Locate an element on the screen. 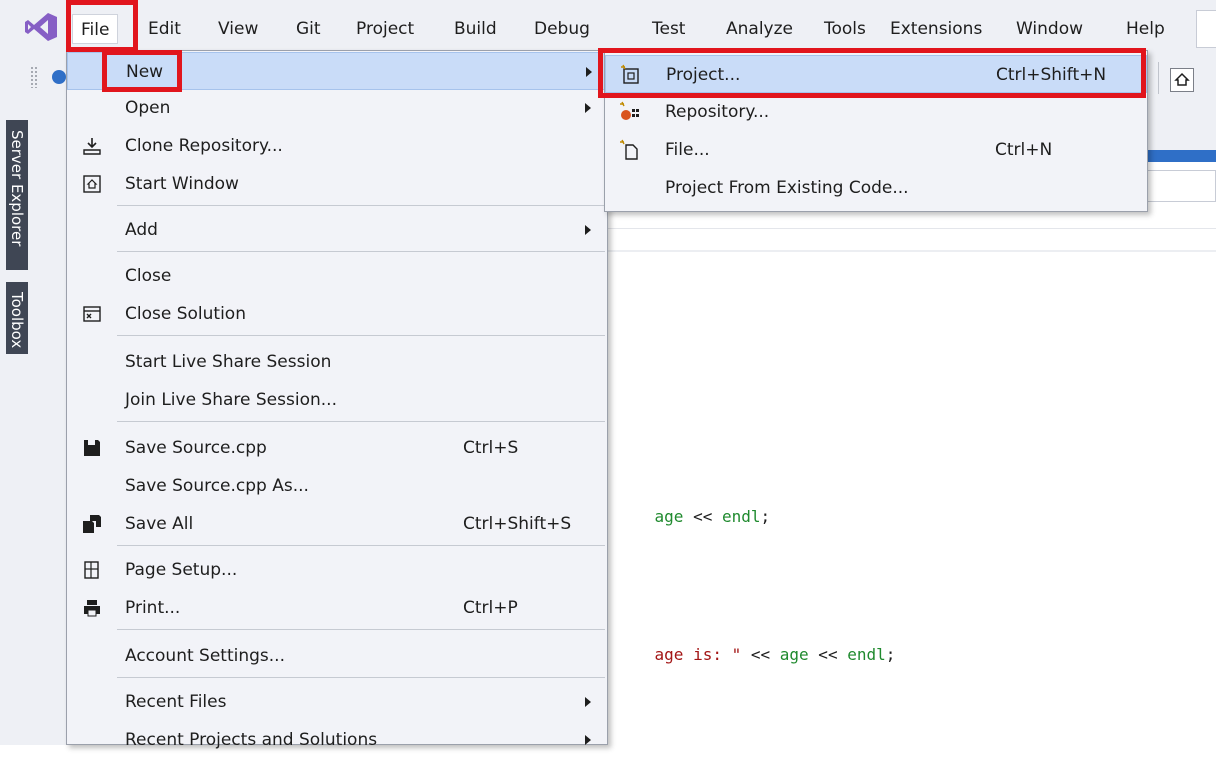 The height and width of the screenshot is (759, 1216). menu-item-save-source: Save Source.cpp Ctrl+S is located at coordinates (337, 448).